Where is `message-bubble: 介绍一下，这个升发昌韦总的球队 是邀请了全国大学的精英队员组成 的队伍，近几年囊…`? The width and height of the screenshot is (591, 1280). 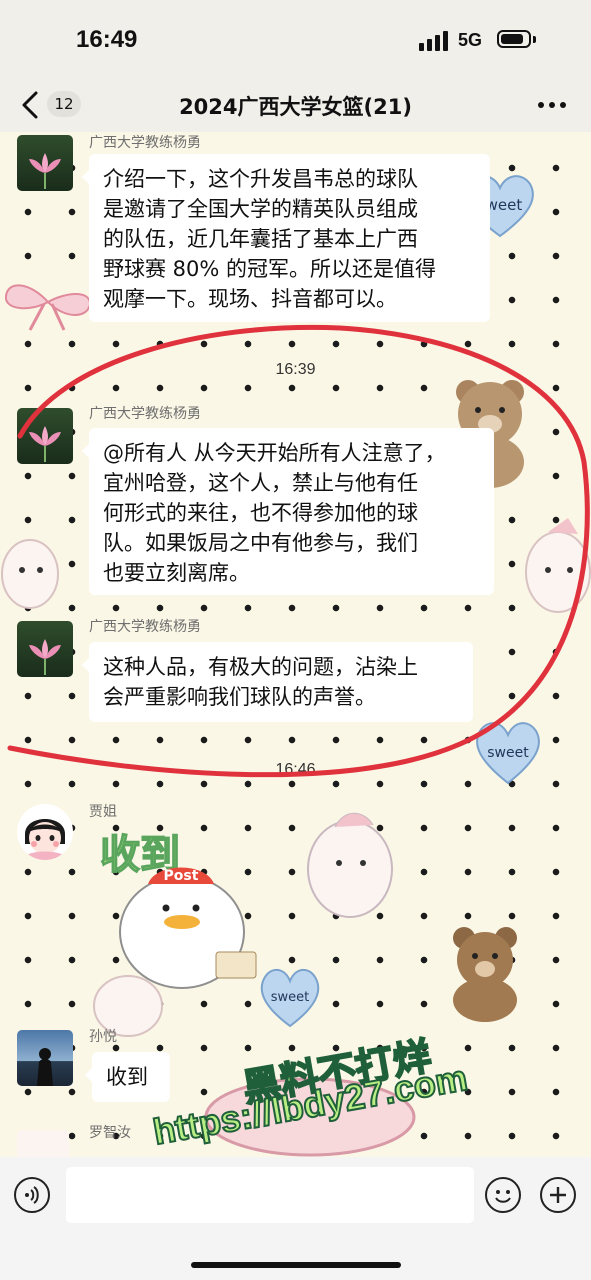 message-bubble: 介绍一下，这个升发昌韦总的球队 是邀请了全国大学的精英队员组成 的队伍，近几年囊… is located at coordinates (286, 238).